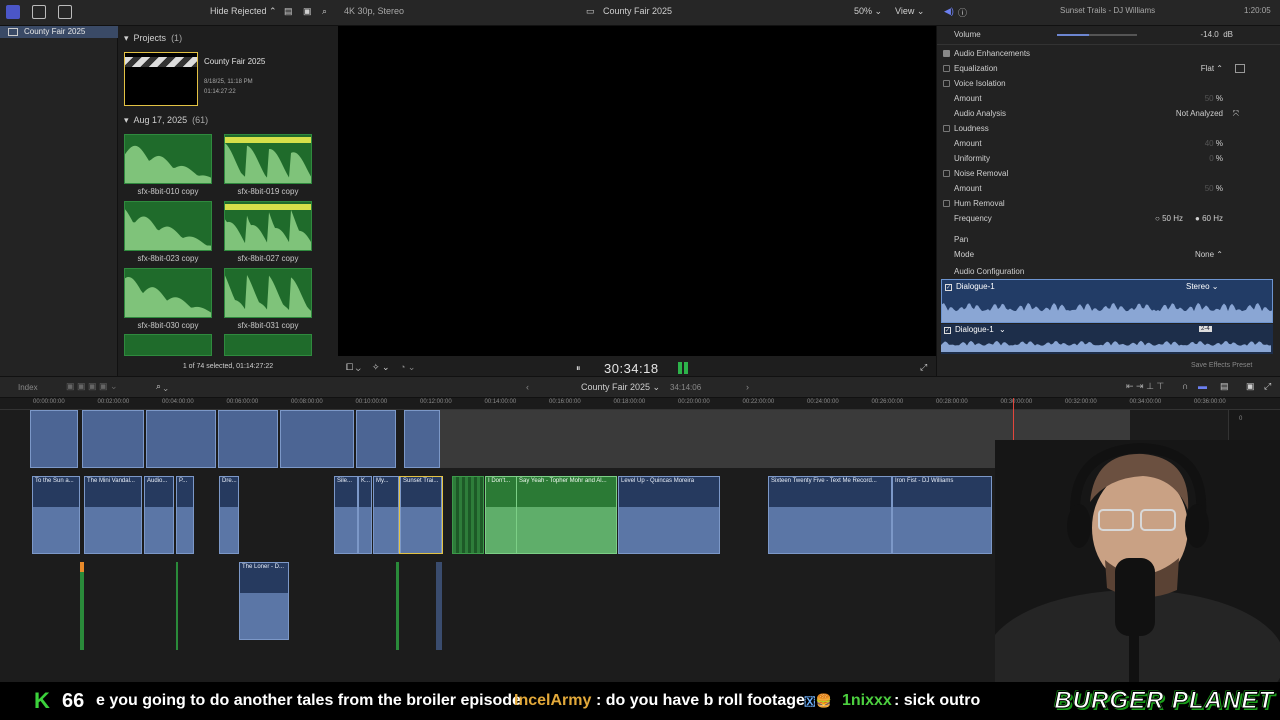  What do you see at coordinates (1202, 286) in the screenshot?
I see `channel-dropdown: Stereo ⌄` at bounding box center [1202, 286].